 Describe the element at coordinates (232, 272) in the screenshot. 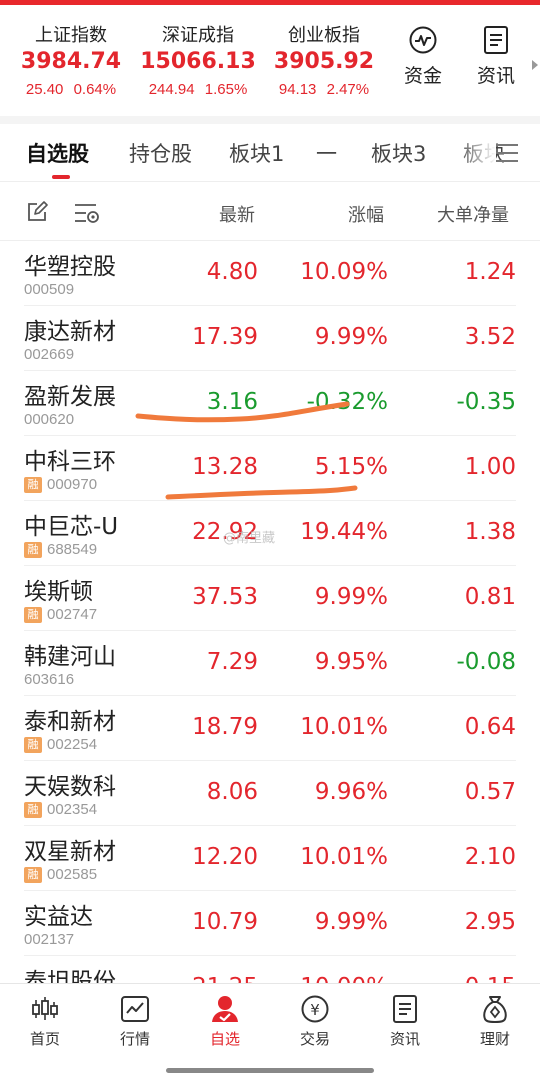

I see `stock-latest-price: 4.80` at that location.